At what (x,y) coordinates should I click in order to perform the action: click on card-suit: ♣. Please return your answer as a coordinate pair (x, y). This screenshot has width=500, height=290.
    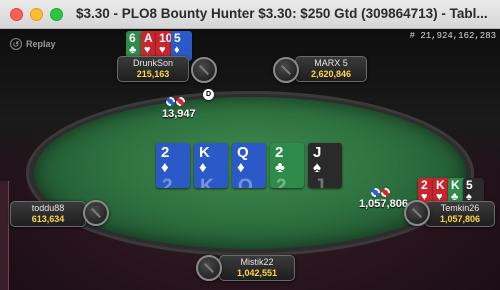
    Looking at the image, I should click on (280, 167).